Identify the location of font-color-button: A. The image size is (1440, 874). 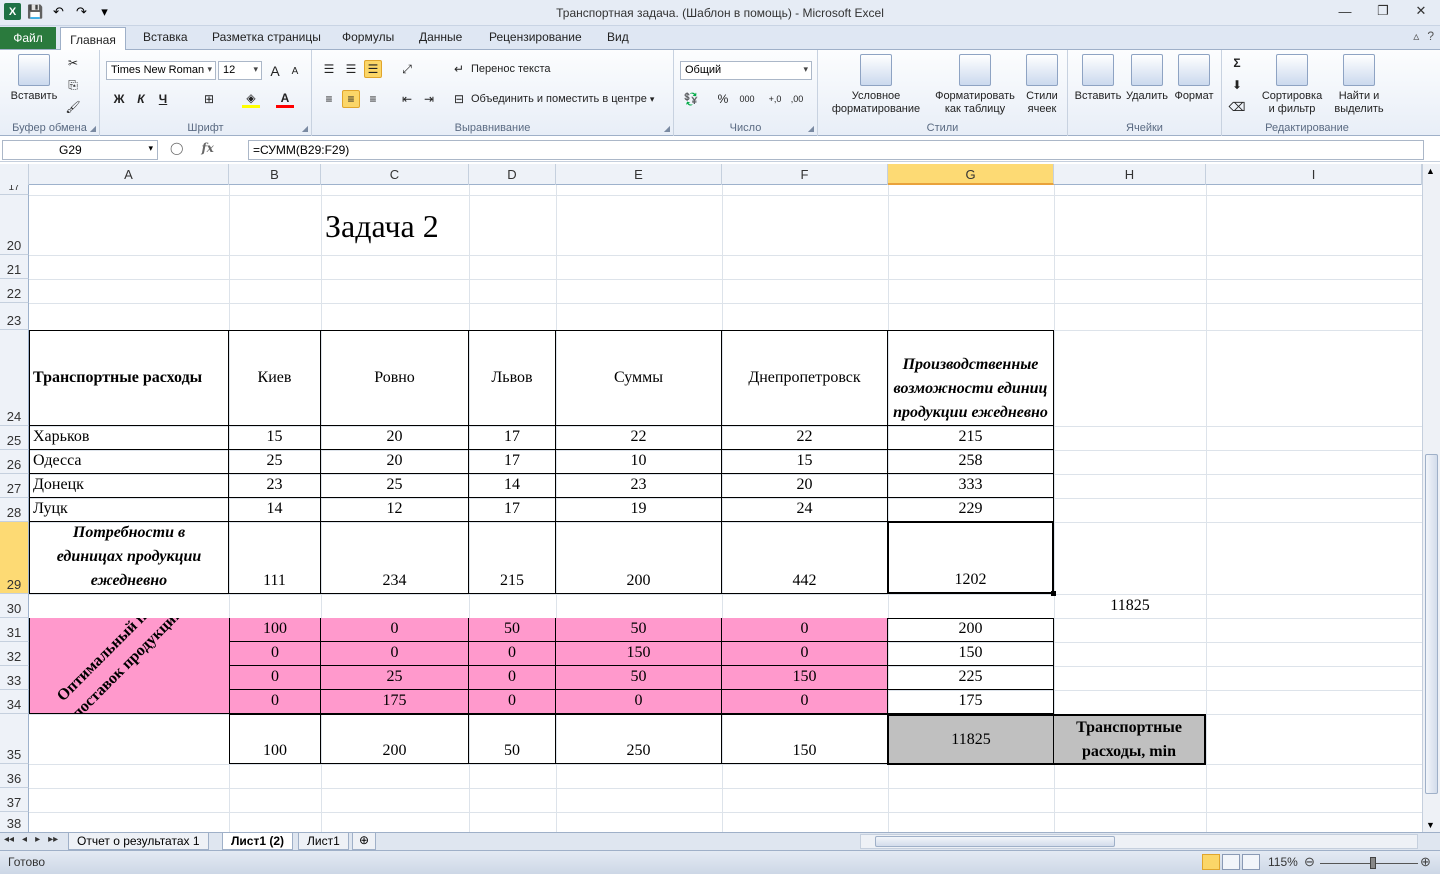
(285, 99).